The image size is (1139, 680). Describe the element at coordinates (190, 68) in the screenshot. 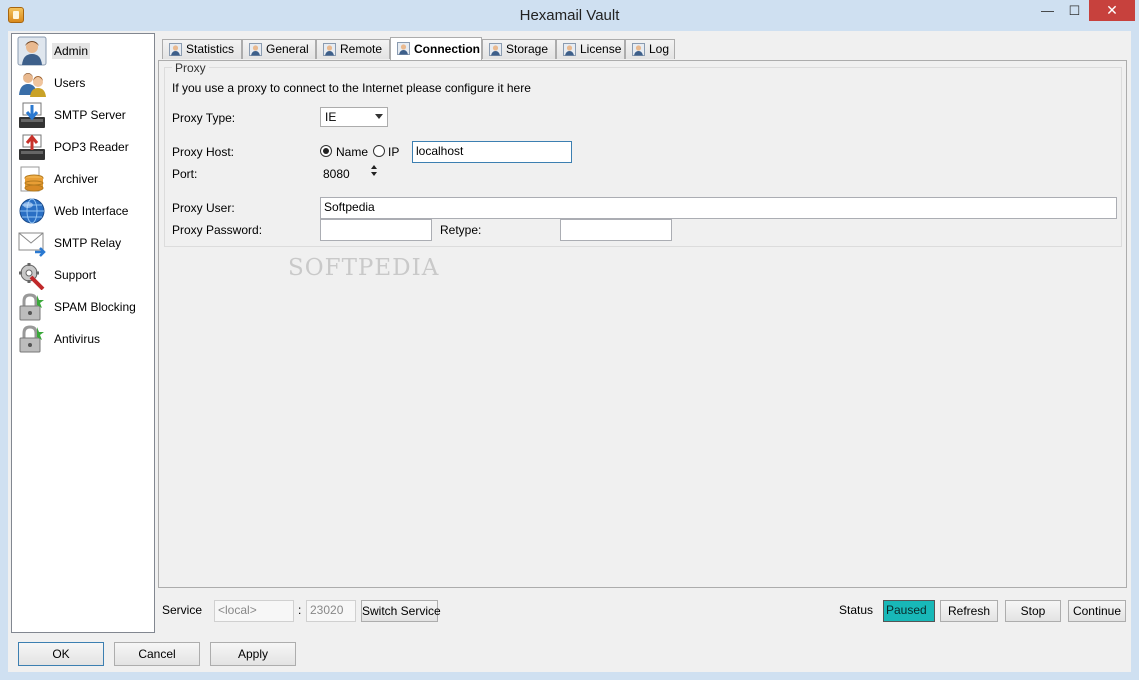

I see `proxy-group-title: Proxy` at that location.